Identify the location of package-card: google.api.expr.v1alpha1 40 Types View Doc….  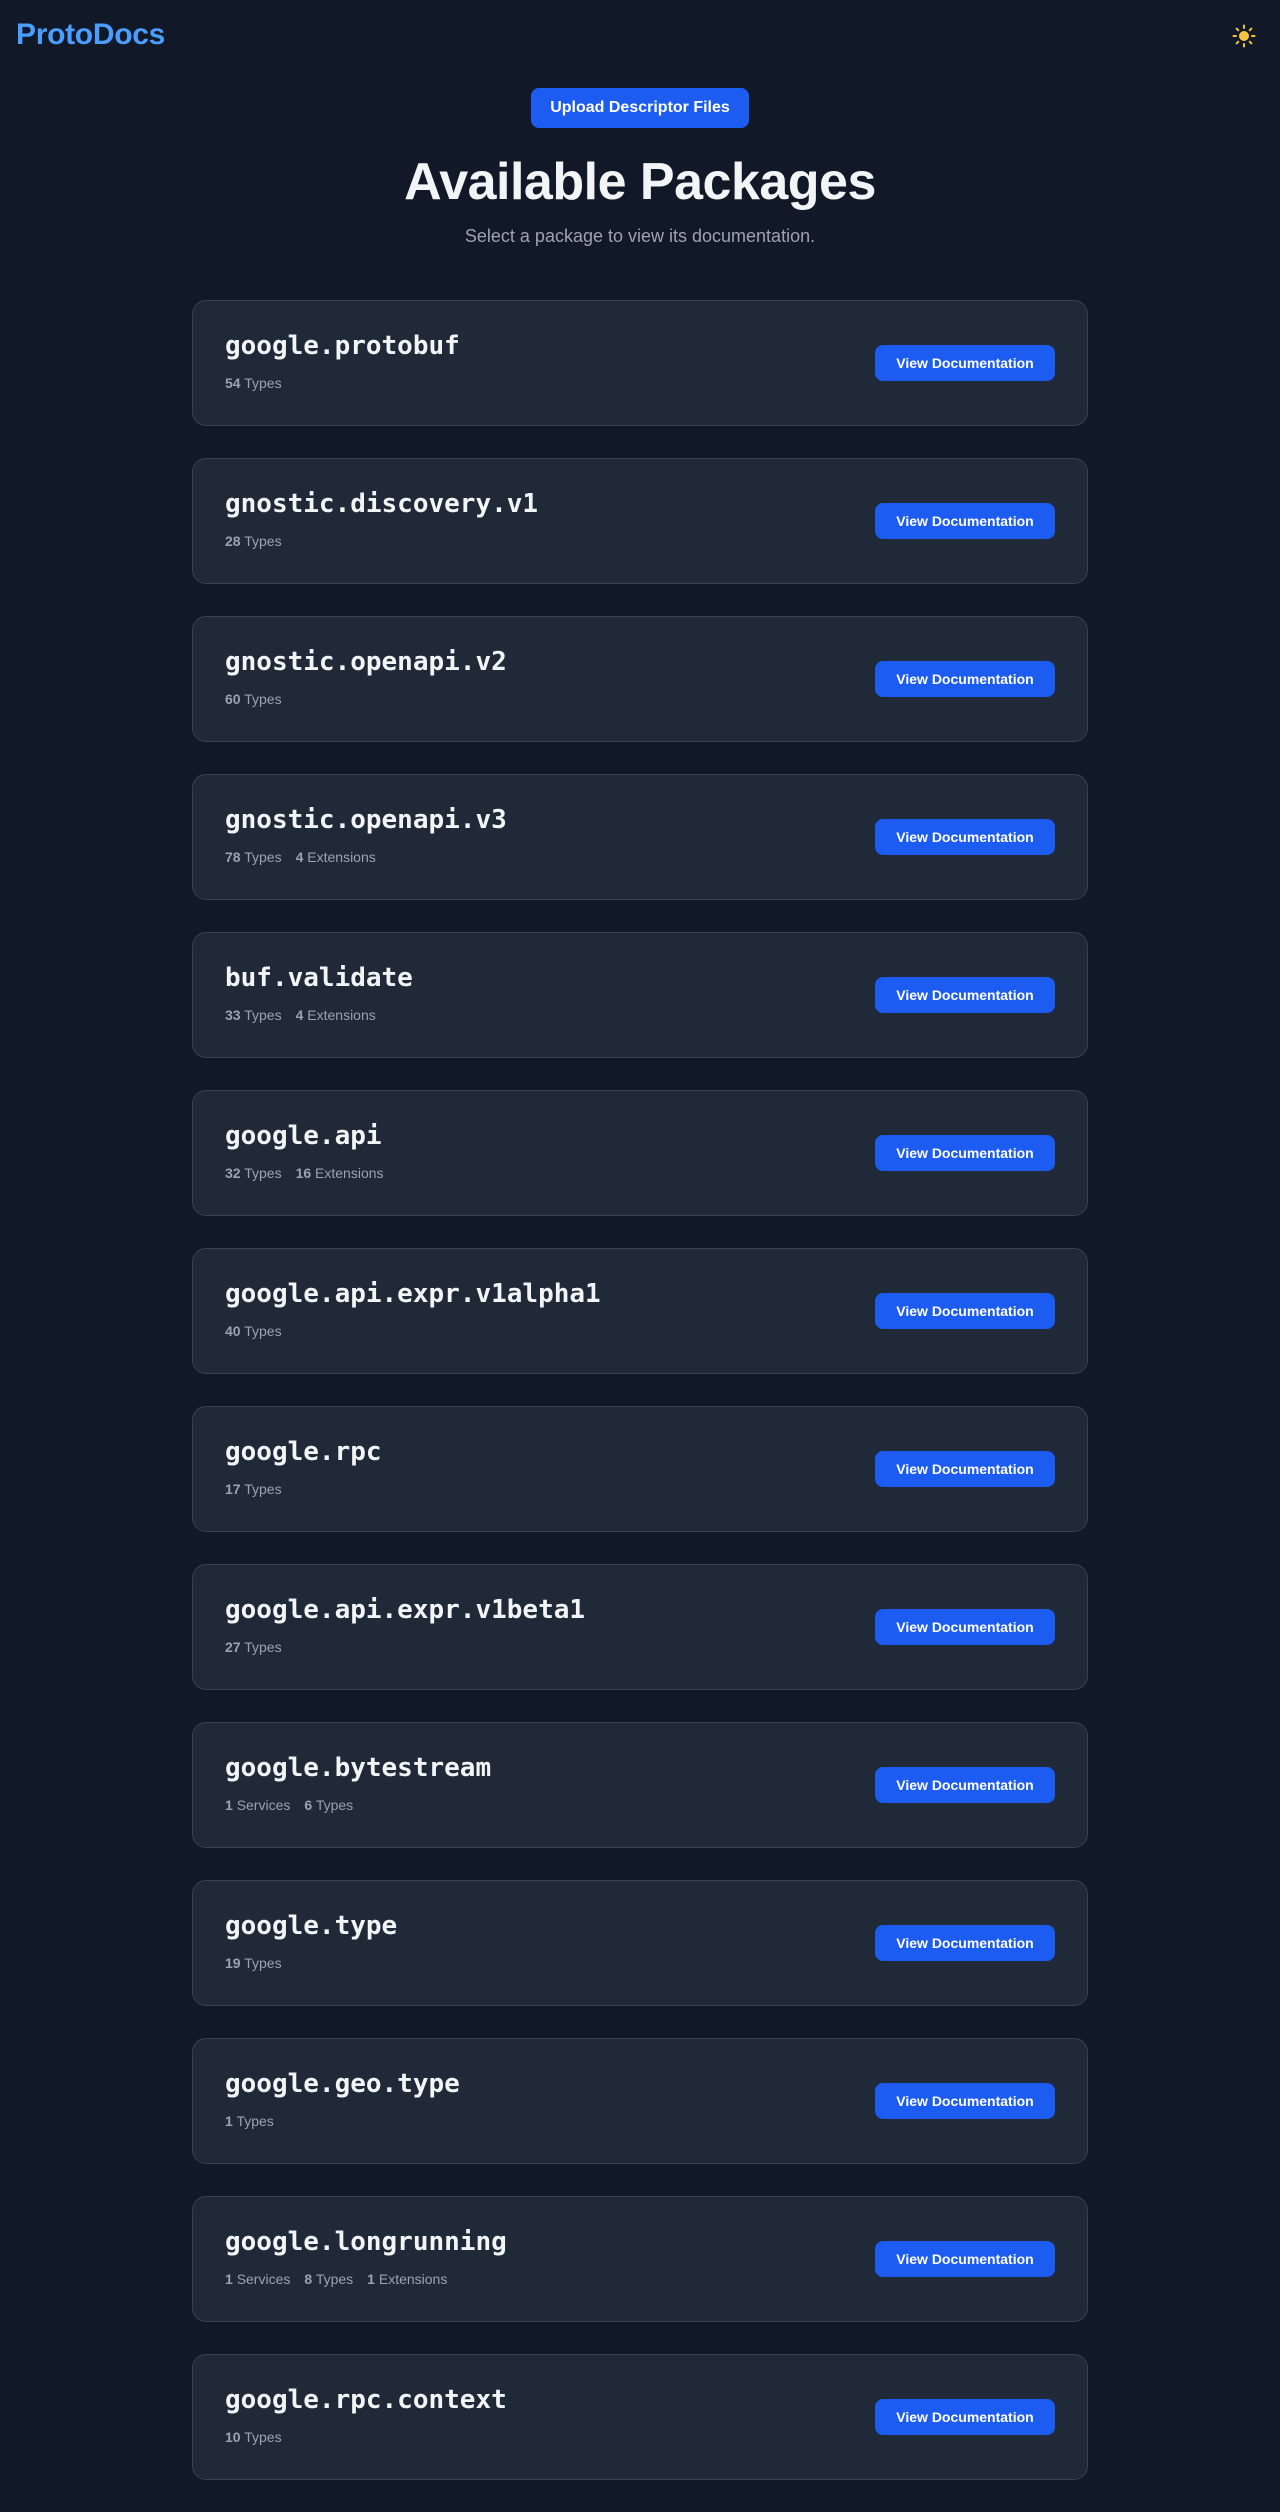
(640, 1311).